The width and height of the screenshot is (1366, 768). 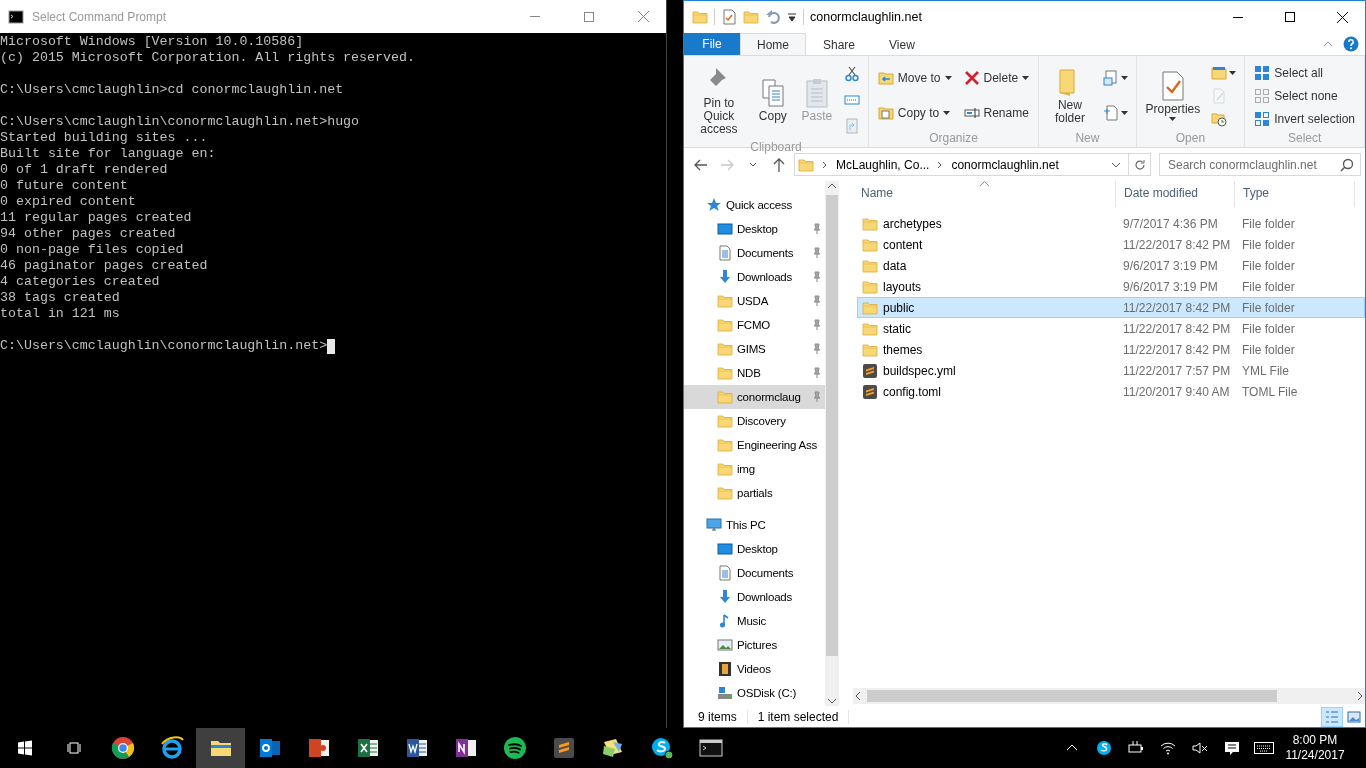 What do you see at coordinates (754, 621) in the screenshot?
I see `nav-item: Music` at bounding box center [754, 621].